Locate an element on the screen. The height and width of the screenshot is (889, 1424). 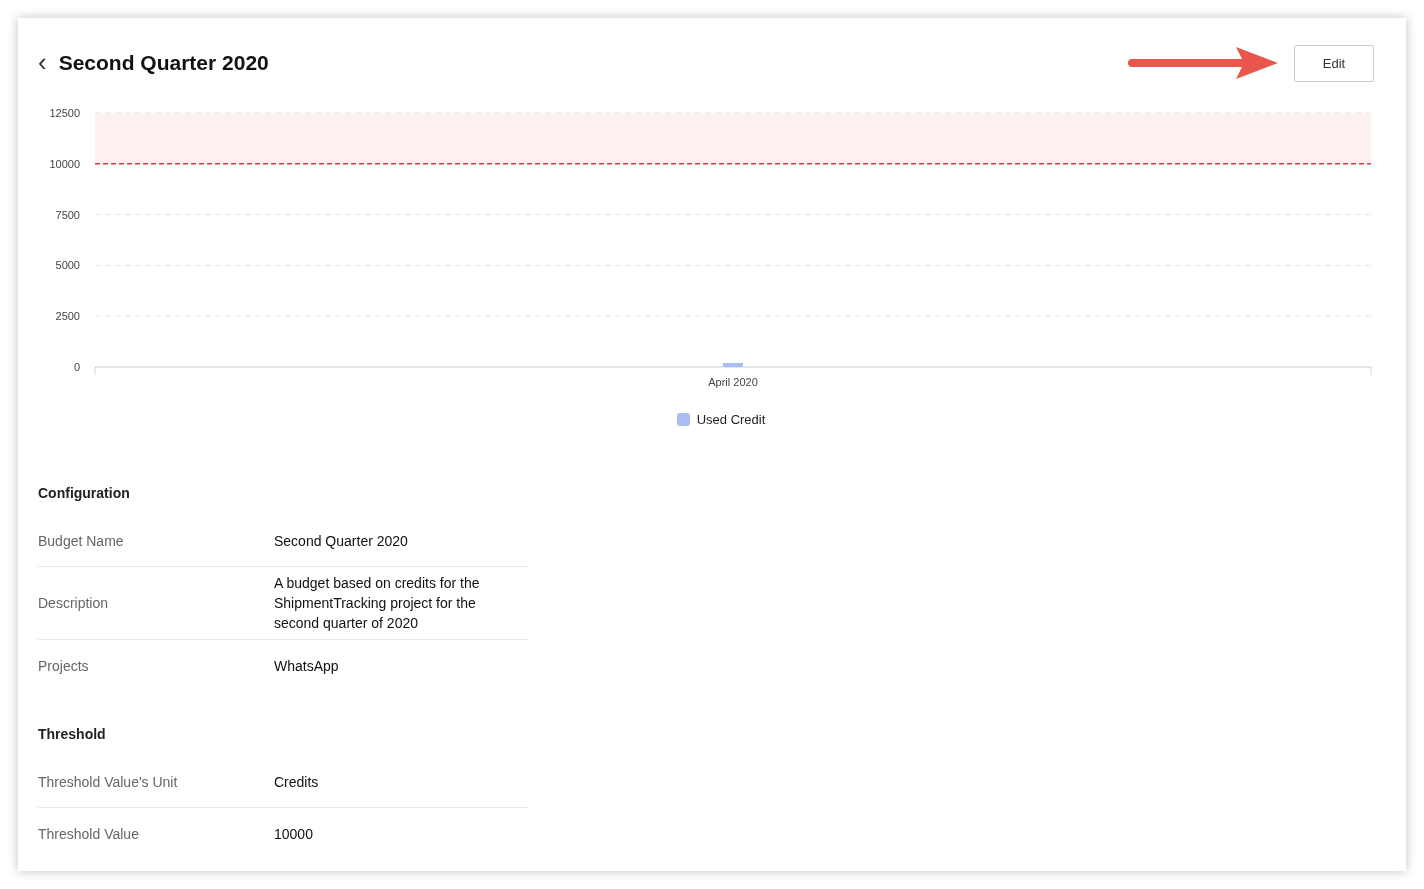
y-tick-label: 5000 is located at coordinates (67, 265).